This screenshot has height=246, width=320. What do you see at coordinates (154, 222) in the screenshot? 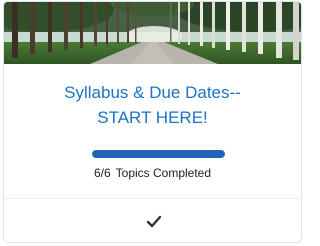
I see `checkmark-icon` at bounding box center [154, 222].